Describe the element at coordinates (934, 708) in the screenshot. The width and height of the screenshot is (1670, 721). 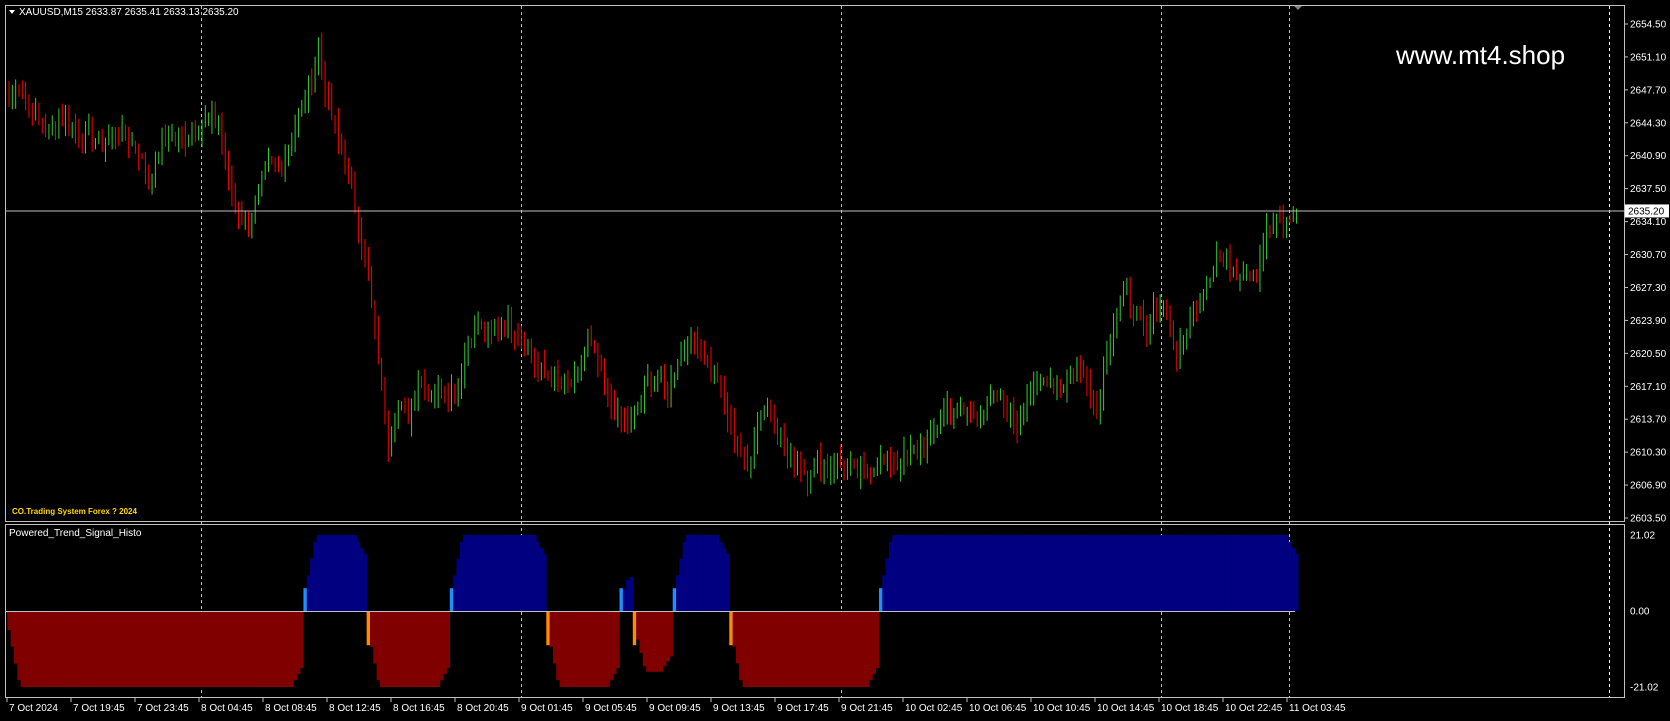
I see `time-tick-label: 10 Oct 02:45` at that location.